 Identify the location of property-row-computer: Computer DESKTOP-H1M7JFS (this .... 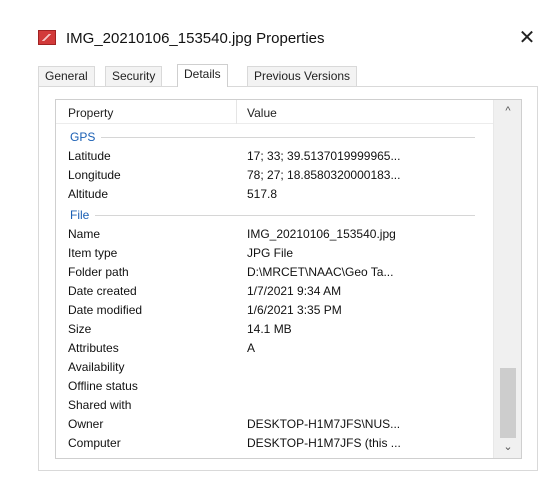
(274, 443).